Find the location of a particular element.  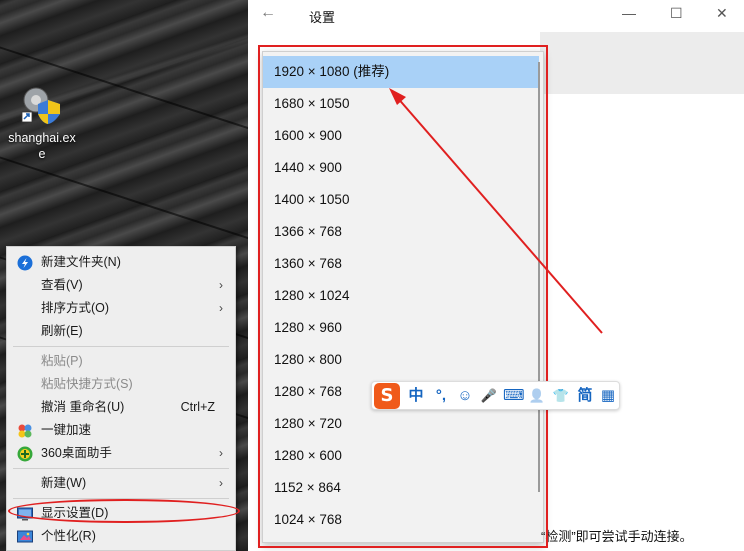

title-bar: ← 设置 — ☐ ✕ is located at coordinates (496, 16).